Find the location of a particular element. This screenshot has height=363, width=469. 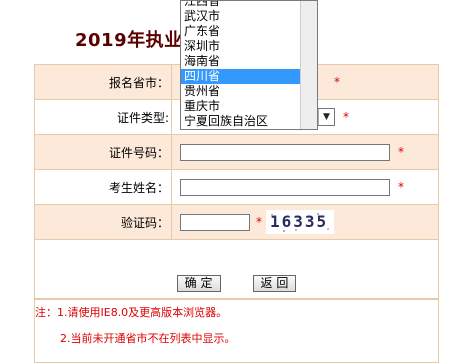

province-option: 四川省 is located at coordinates (241, 76).